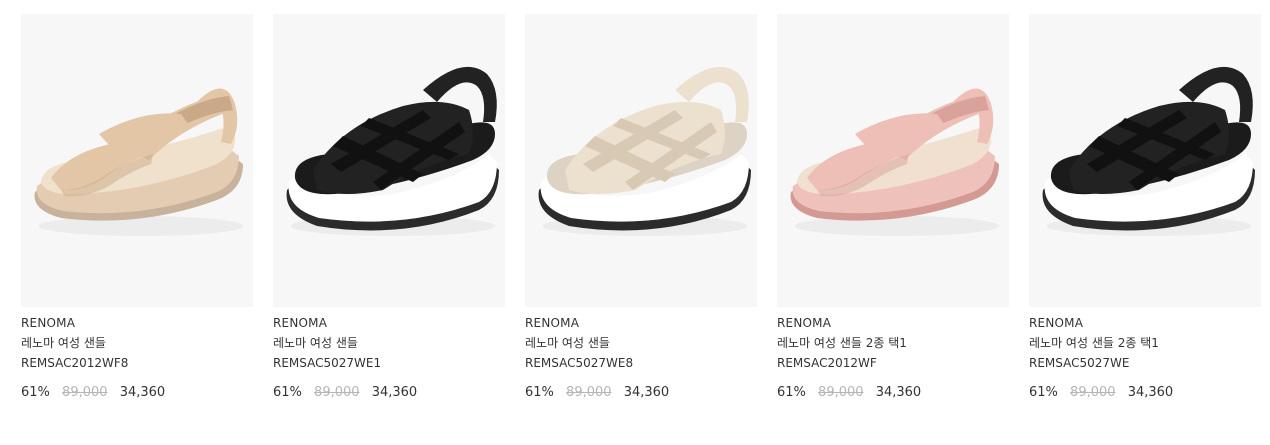 The image size is (1270, 445). Describe the element at coordinates (579, 363) in the screenshot. I see `product-code: REMSAC5027WE8` at that location.